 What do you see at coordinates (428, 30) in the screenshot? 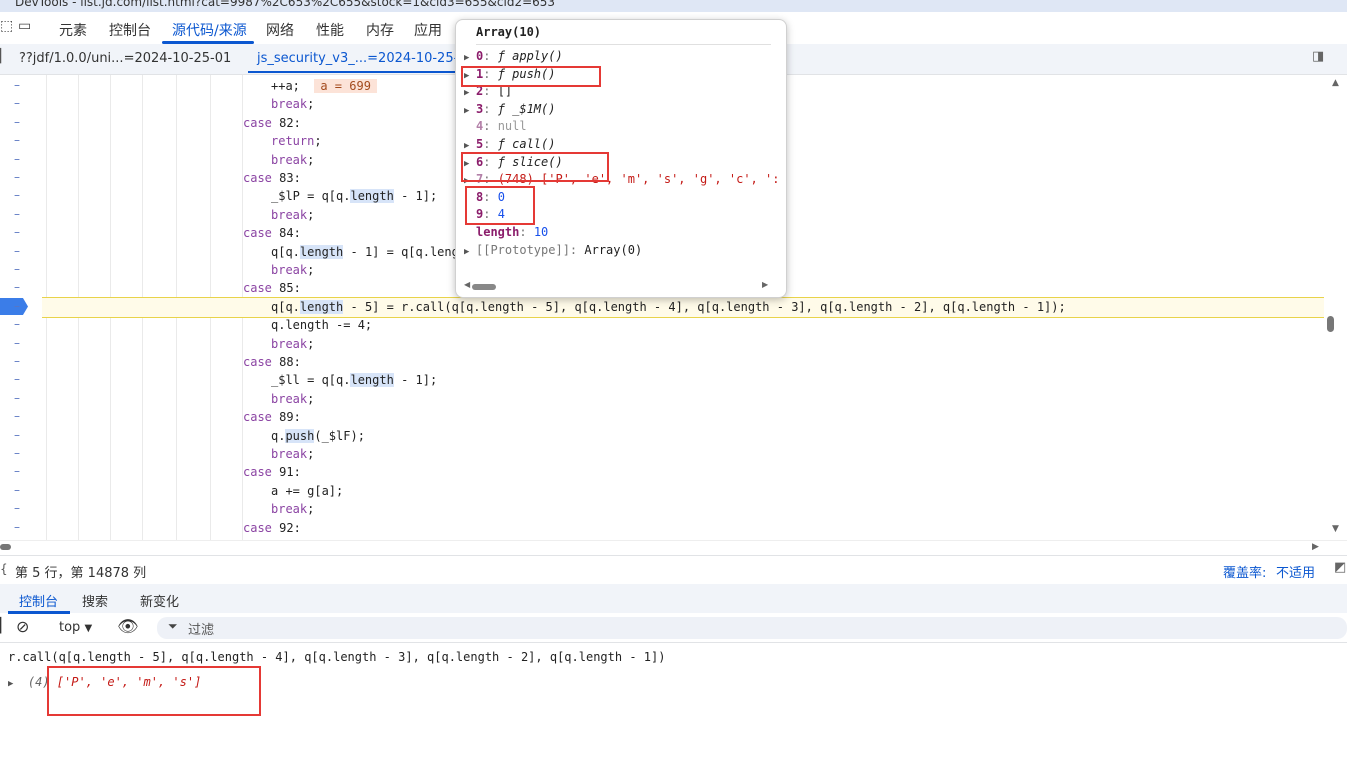
I see `tab-application: 应用` at bounding box center [428, 30].